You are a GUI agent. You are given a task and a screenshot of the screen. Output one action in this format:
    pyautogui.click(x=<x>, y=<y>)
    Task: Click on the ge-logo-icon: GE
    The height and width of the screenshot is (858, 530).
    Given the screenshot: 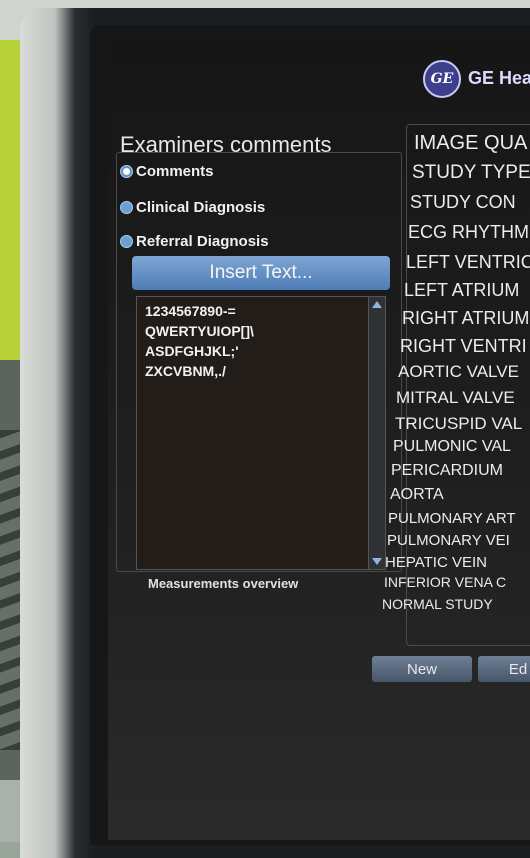 What is the action you would take?
    pyautogui.click(x=442, y=79)
    